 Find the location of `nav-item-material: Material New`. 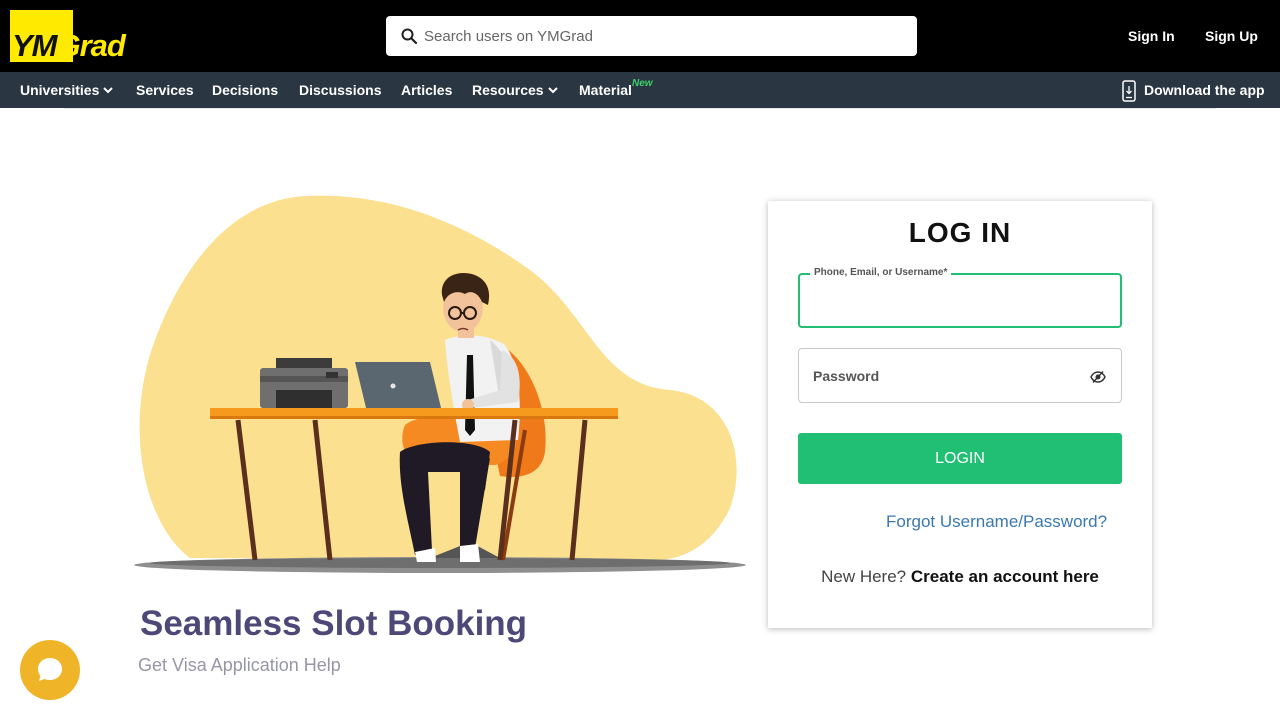

nav-item-material: Material New is located at coordinates (616, 88).